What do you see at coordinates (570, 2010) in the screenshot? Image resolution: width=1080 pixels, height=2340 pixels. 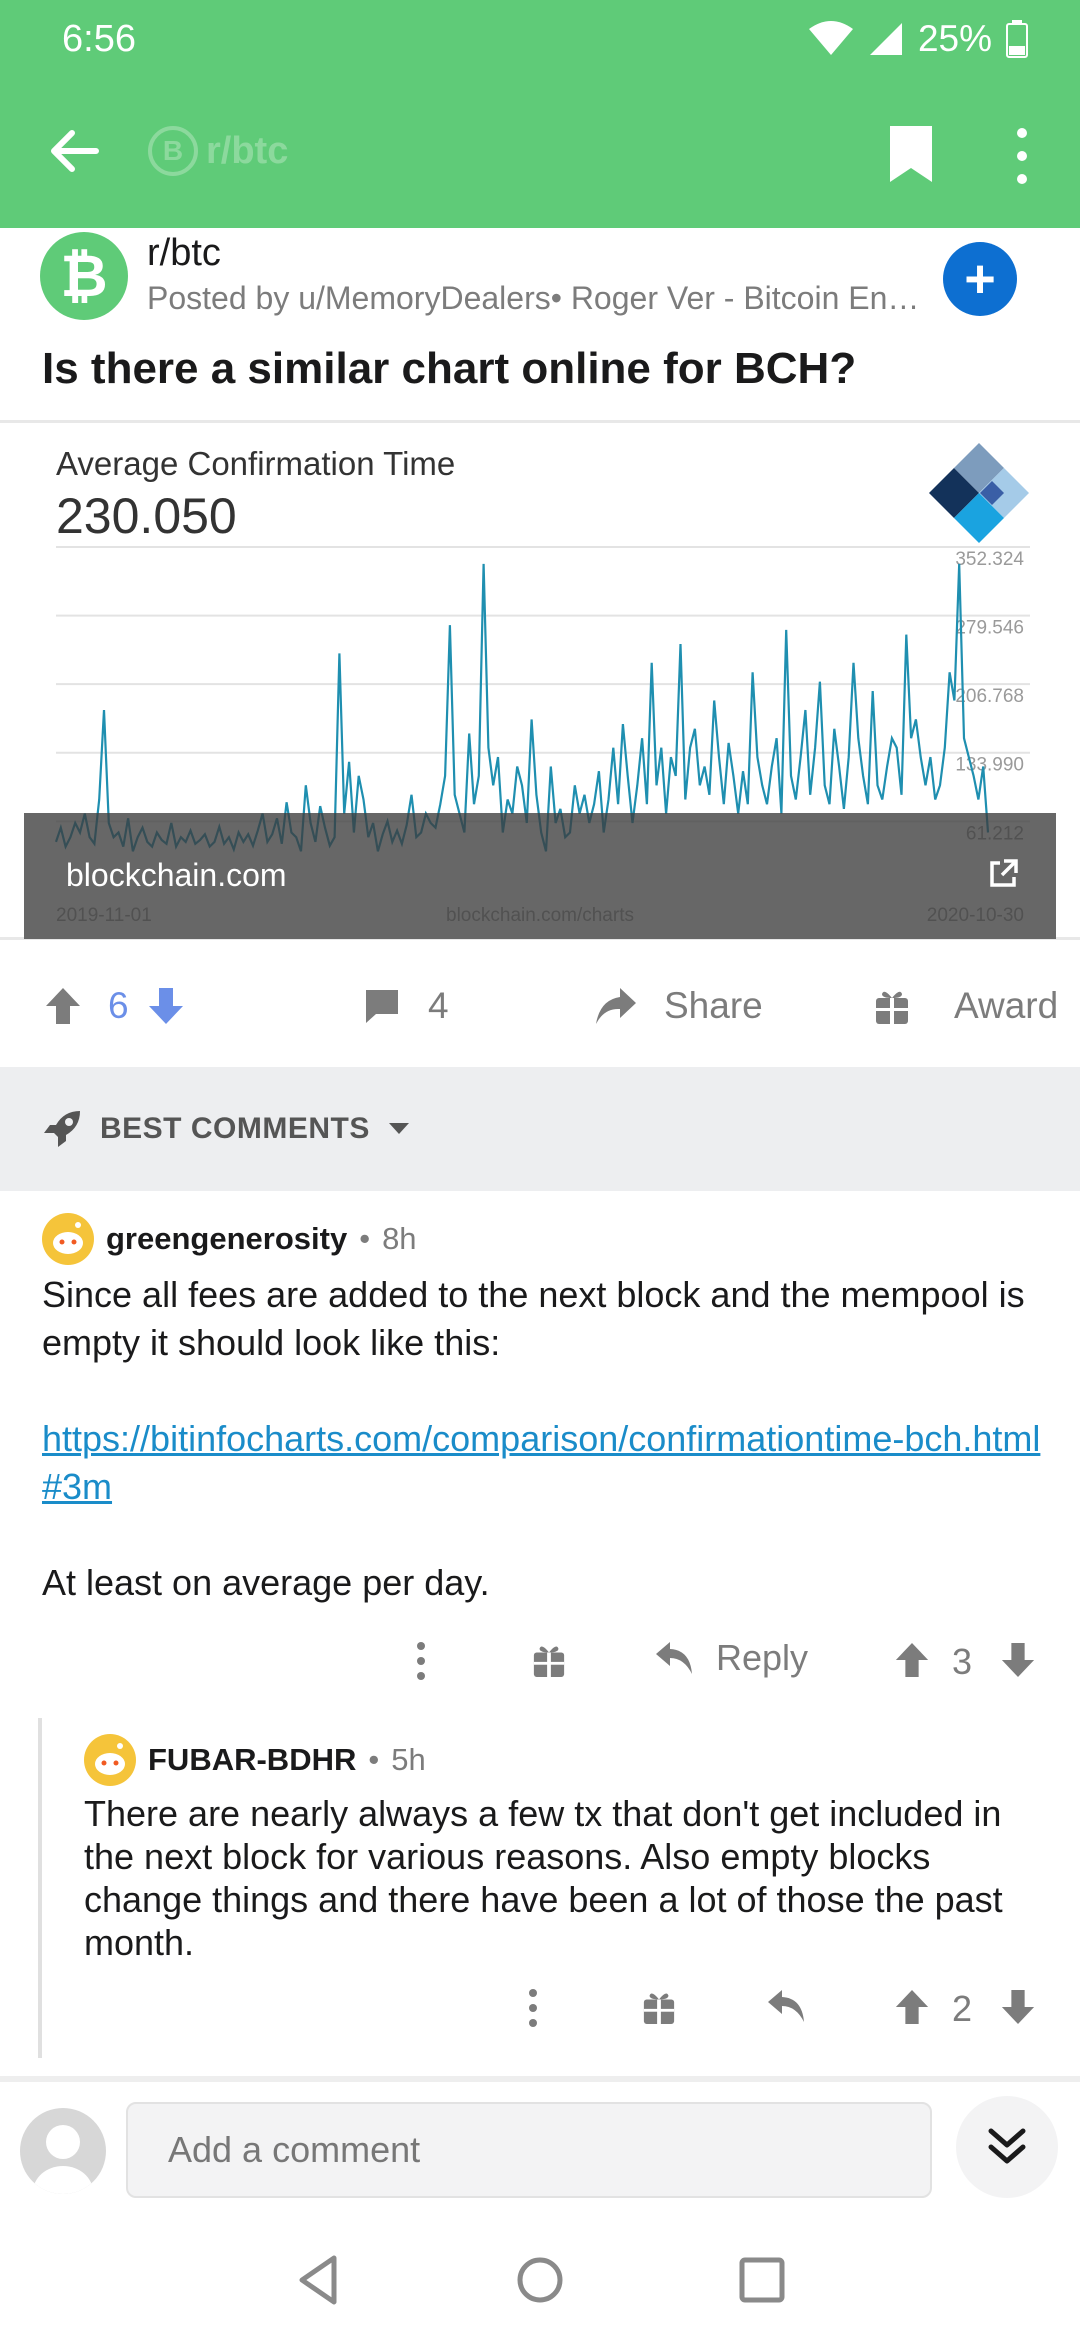 I see `comment-actions: 2` at bounding box center [570, 2010].